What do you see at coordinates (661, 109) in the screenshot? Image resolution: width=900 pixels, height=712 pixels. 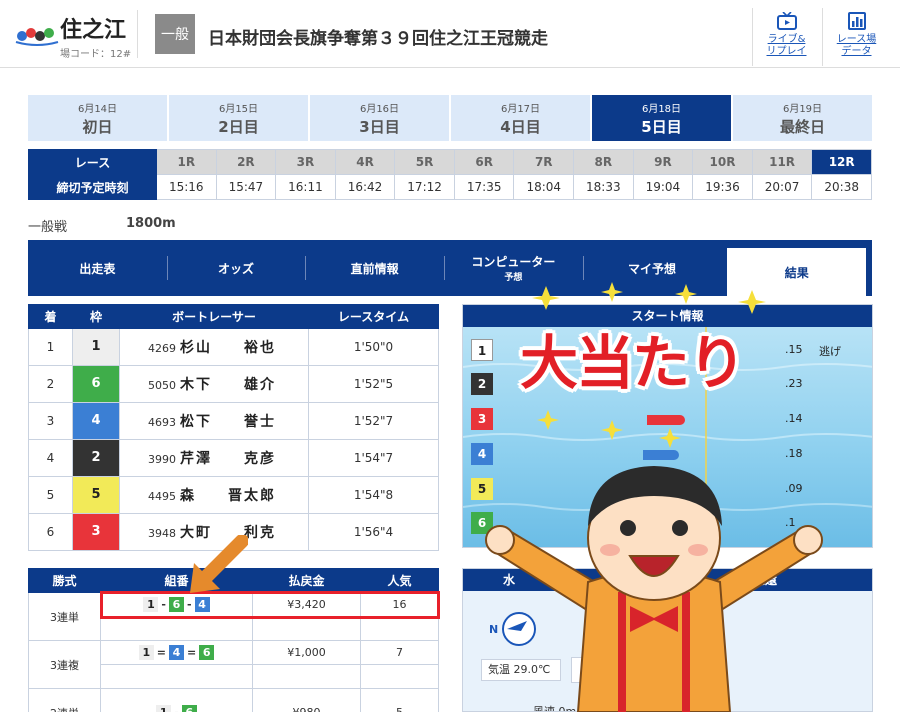 I see `day-date: 6月18日` at bounding box center [661, 109].